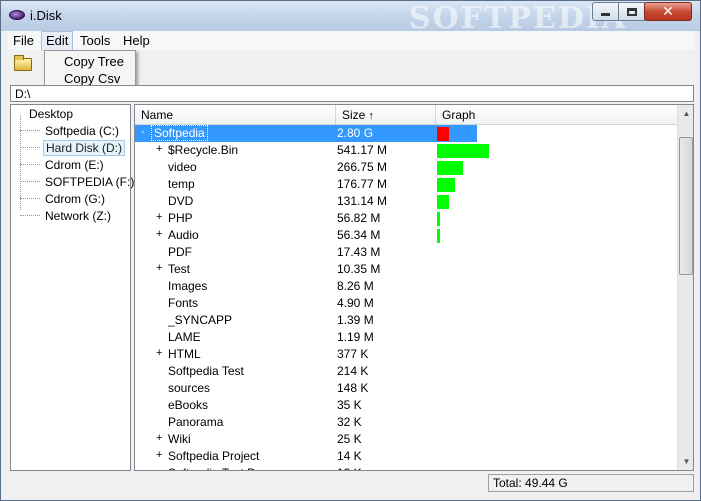 This screenshot has height=501, width=701. What do you see at coordinates (46, 15) in the screenshot?
I see `window-title: i.Disk` at bounding box center [46, 15].